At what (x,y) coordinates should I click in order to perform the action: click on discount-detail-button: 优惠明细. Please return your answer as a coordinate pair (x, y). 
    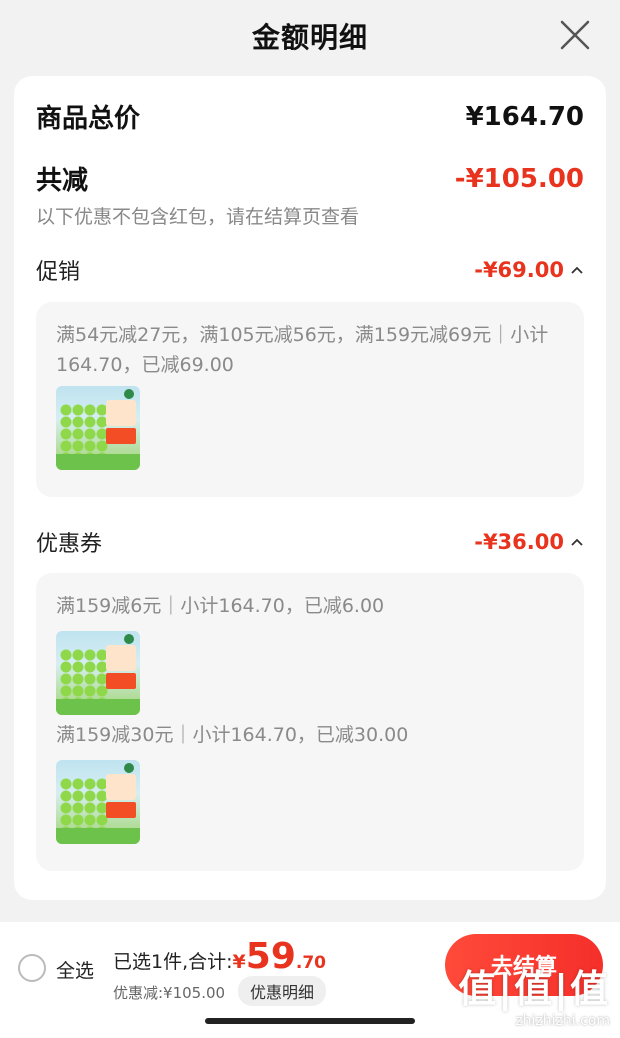
    Looking at the image, I should click on (282, 991).